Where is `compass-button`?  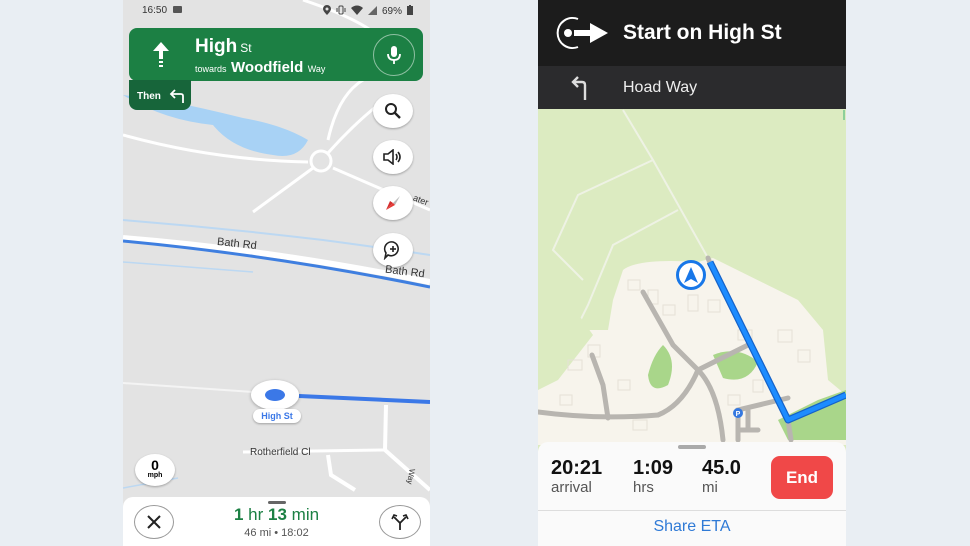 compass-button is located at coordinates (393, 203).